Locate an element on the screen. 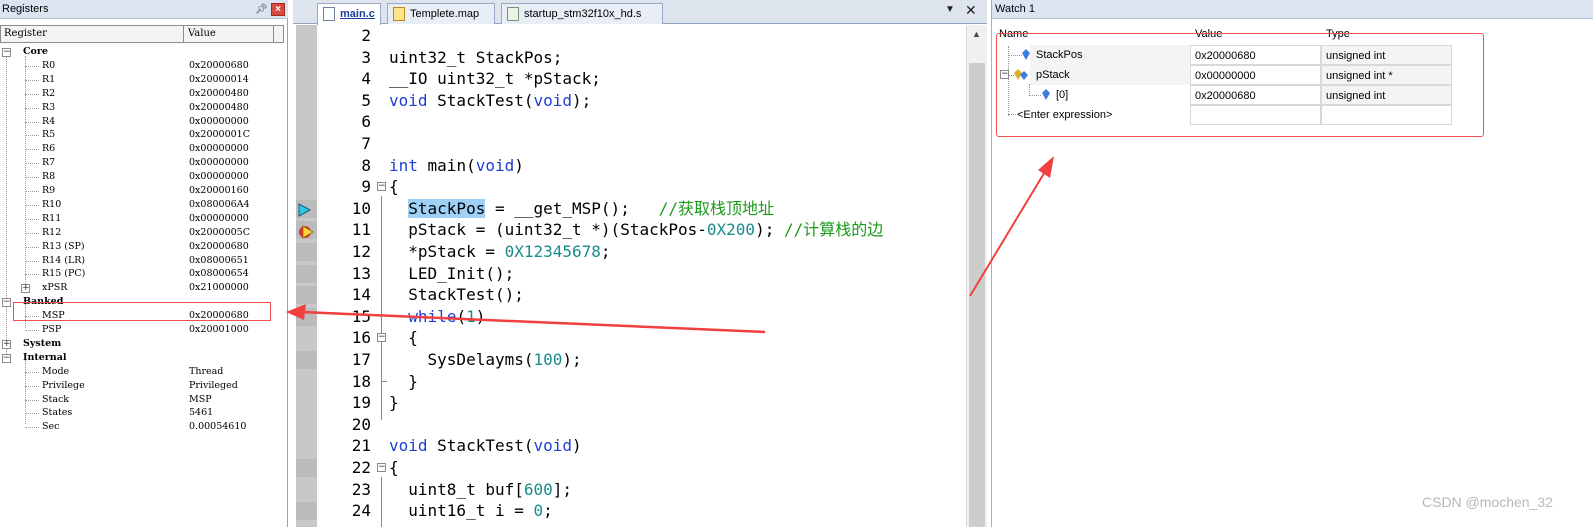 Image resolution: width=1593 pixels, height=527 pixels. register-value: 0x2000001C is located at coordinates (219, 135).